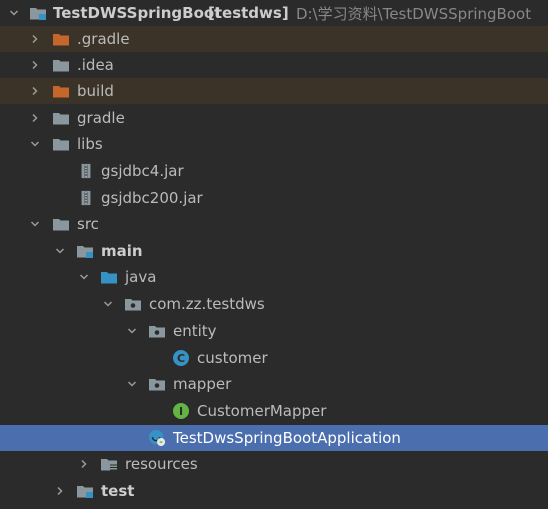 The image size is (548, 509). I want to click on tree-item-label: main, so click(122, 251).